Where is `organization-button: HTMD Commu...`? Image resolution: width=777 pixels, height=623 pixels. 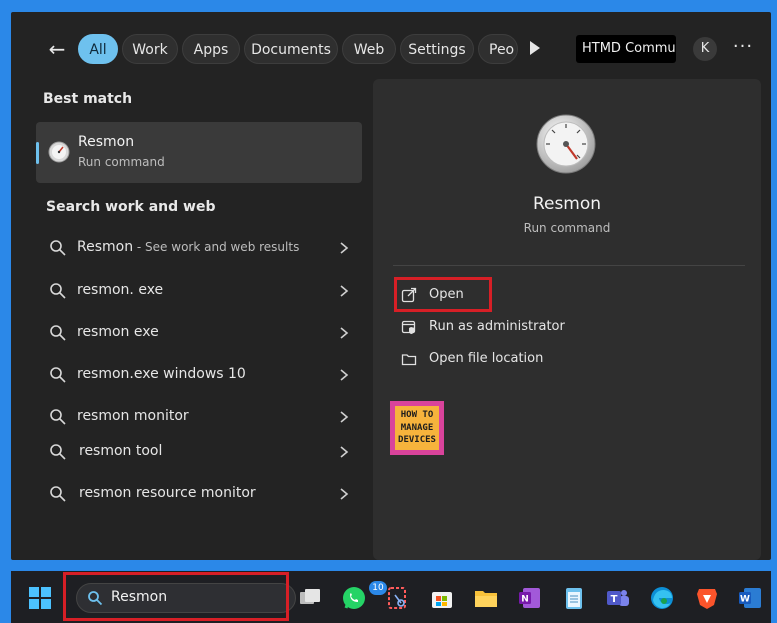 organization-button: HTMD Commu... is located at coordinates (626, 49).